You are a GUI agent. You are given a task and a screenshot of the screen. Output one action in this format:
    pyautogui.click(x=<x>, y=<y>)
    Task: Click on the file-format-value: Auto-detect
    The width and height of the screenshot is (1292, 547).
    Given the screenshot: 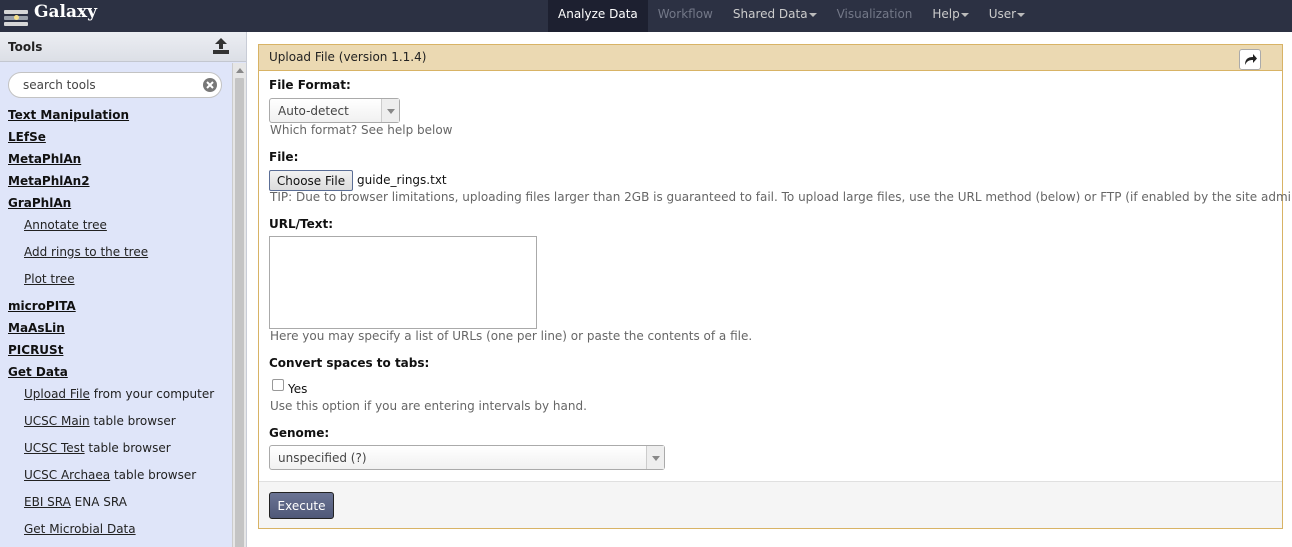 What is the action you would take?
    pyautogui.click(x=313, y=111)
    